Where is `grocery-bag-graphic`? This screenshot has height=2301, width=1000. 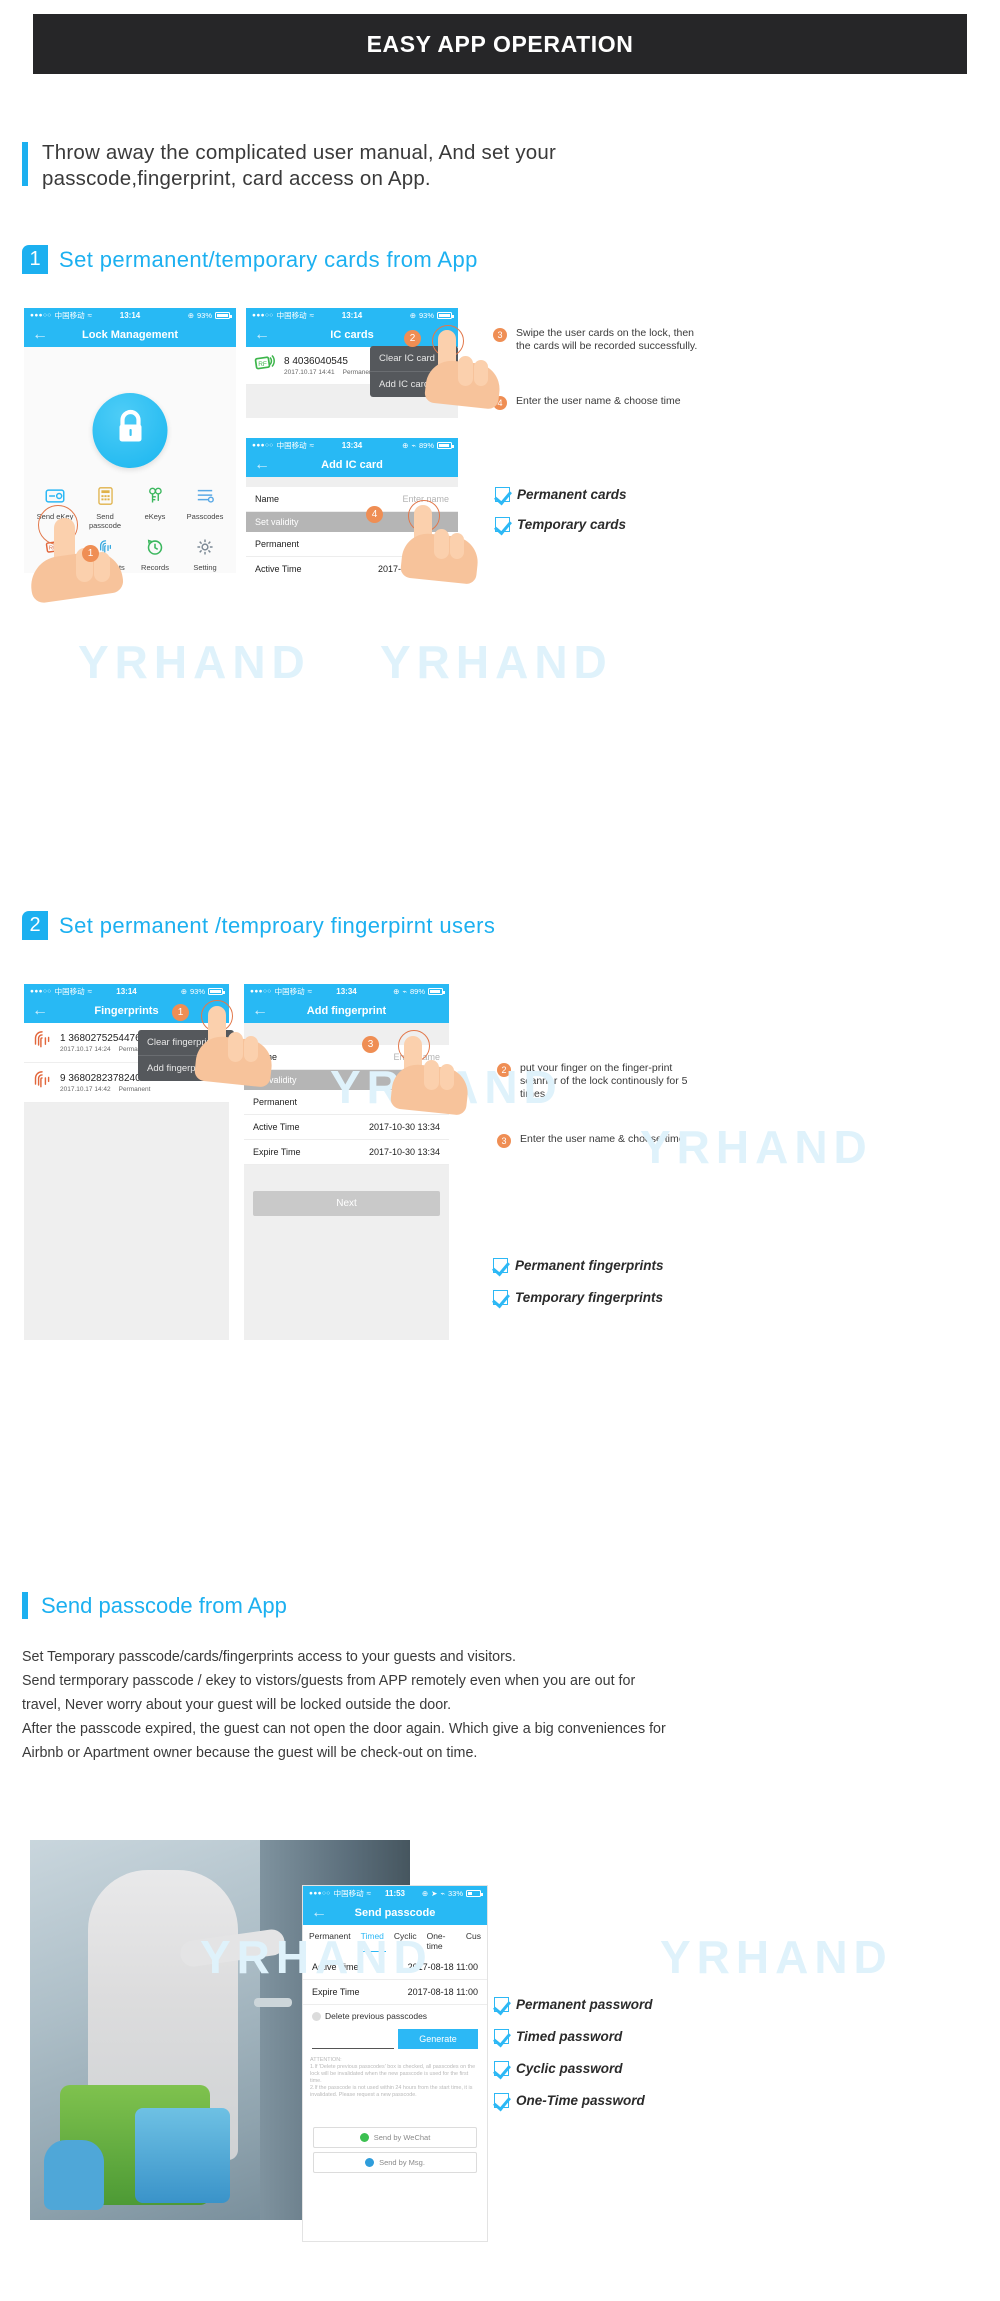 grocery-bag-graphic is located at coordinates (182, 2155).